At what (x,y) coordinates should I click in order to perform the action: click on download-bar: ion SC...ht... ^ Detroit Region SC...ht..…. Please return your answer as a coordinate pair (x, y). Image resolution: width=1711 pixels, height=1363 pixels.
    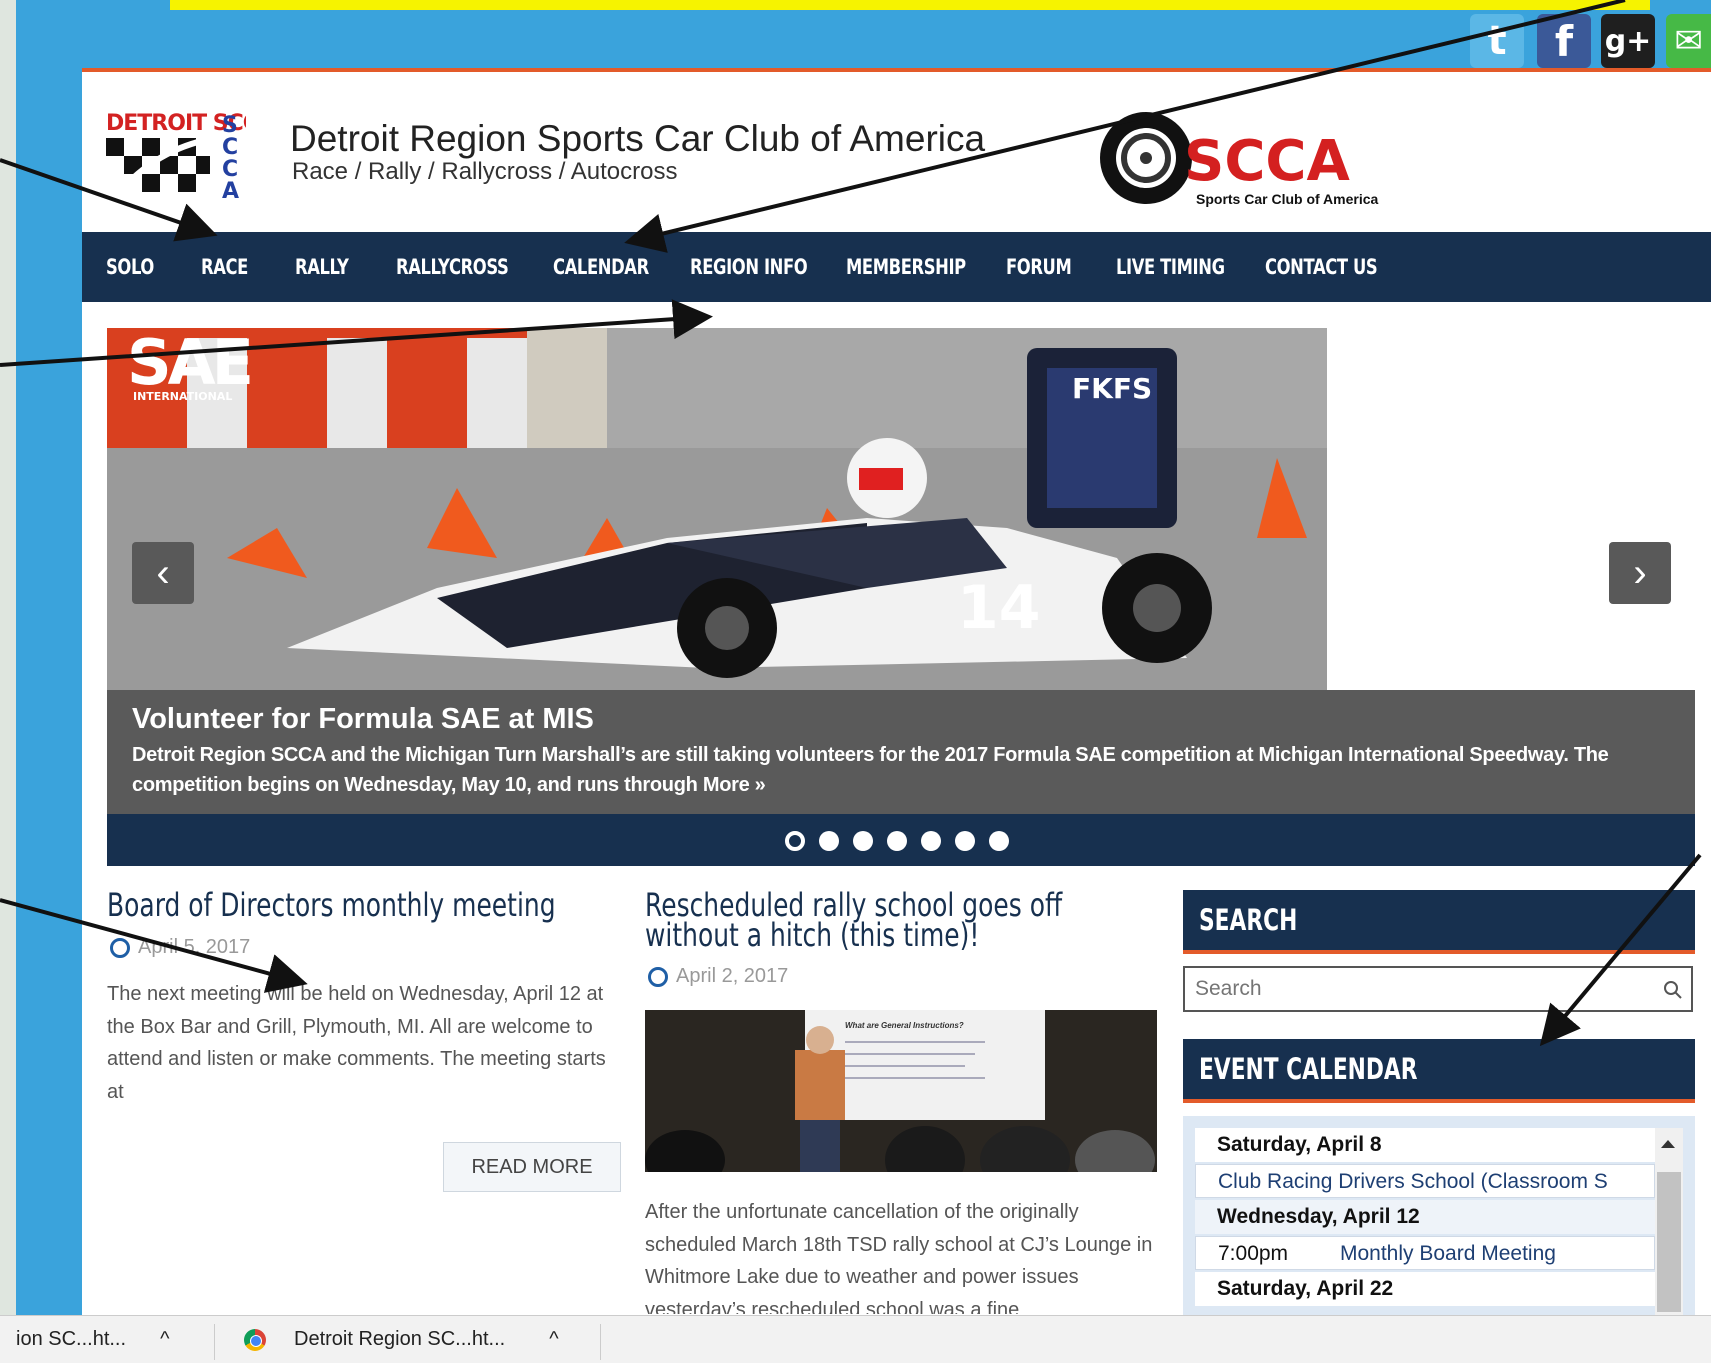
    Looking at the image, I should click on (855, 1339).